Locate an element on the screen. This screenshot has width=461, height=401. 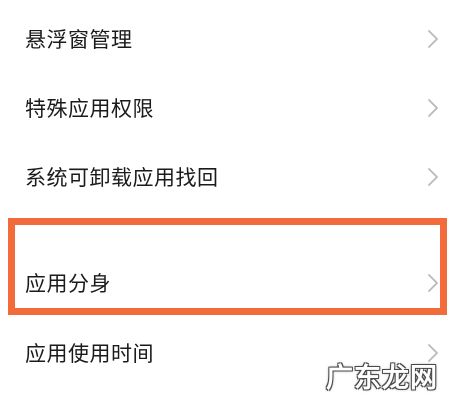
watermark: 广东龙网 is located at coordinates (382, 378).